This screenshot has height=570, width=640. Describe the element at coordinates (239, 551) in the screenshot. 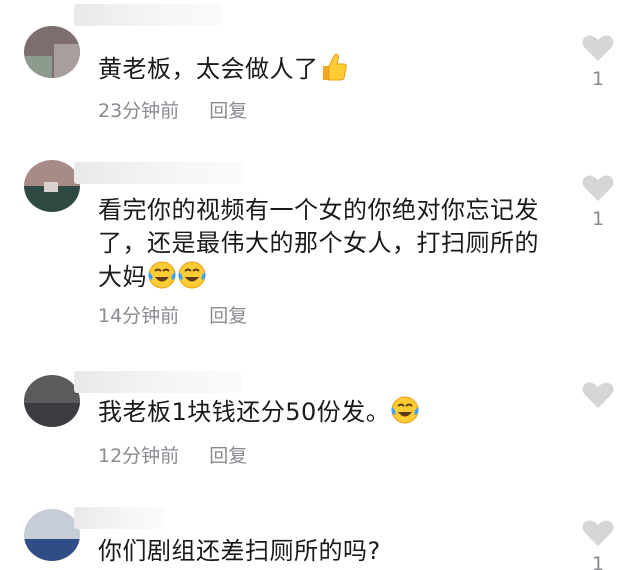

I see `comment-text-content: 你们剧组还差扫厕所的吗?` at that location.